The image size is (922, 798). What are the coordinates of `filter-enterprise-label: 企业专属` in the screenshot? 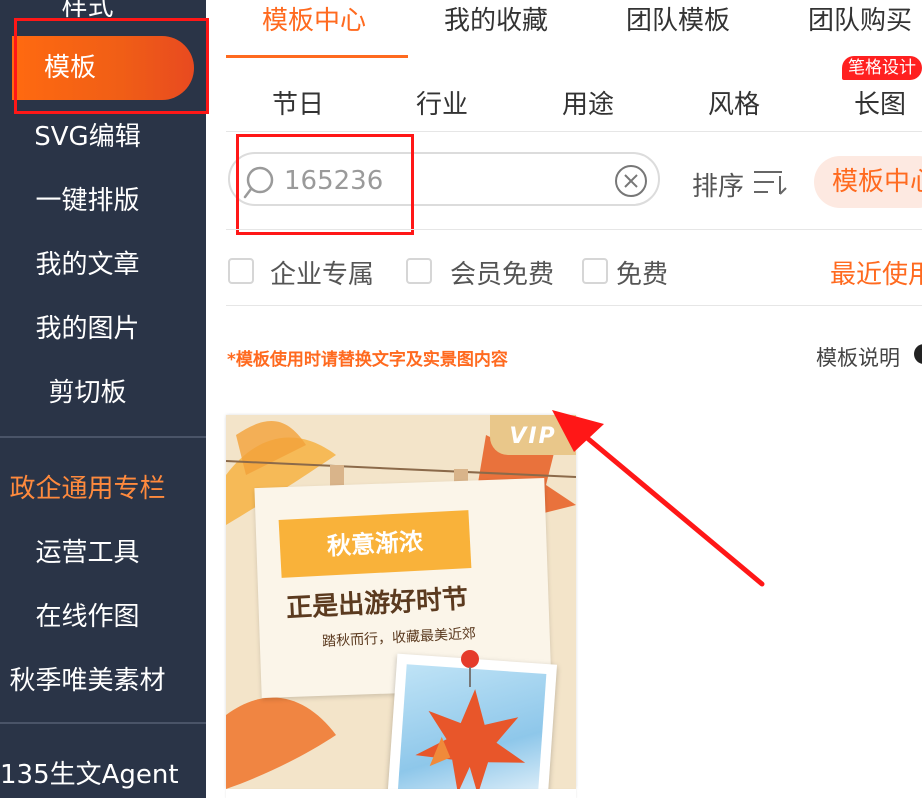 It's located at (322, 272).